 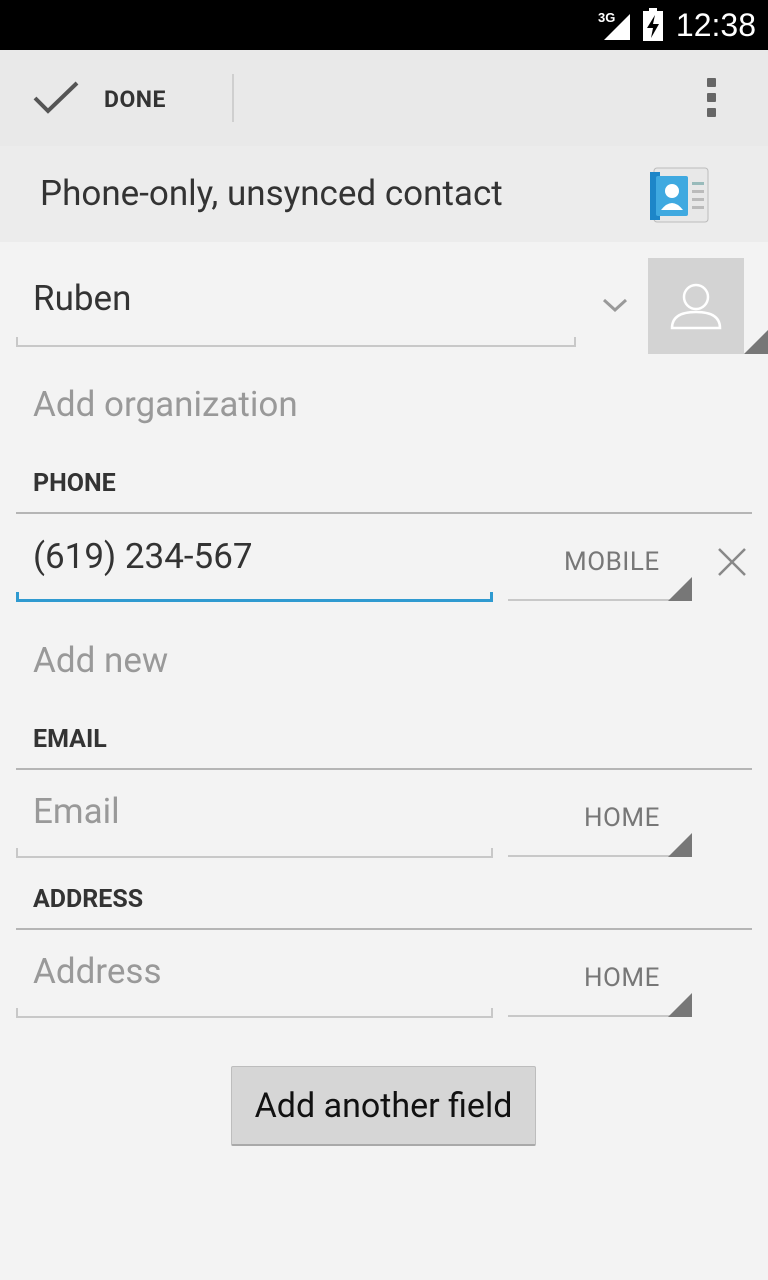 What do you see at coordinates (296, 342) in the screenshot?
I see `name-field-underline` at bounding box center [296, 342].